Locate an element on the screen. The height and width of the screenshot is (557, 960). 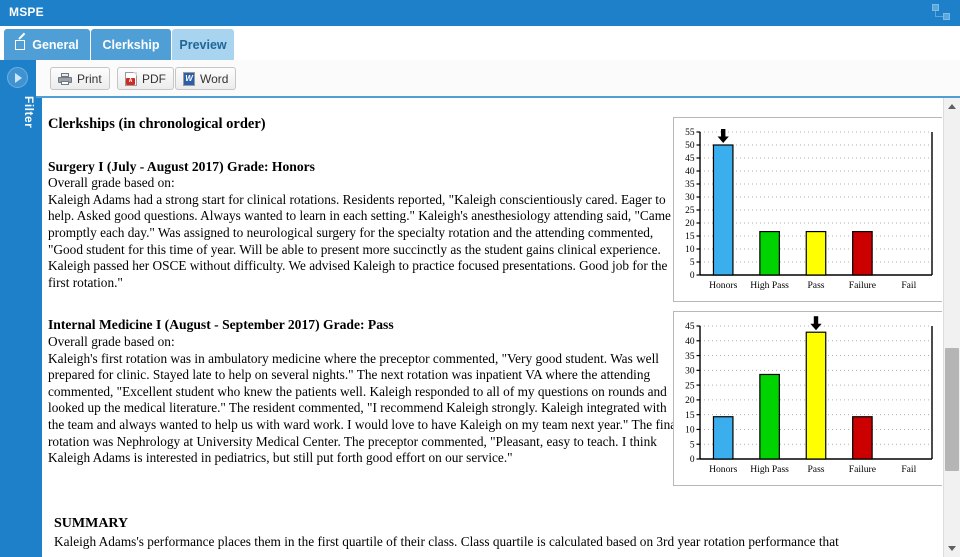
window-title: MSPE is located at coordinates (26, 12).